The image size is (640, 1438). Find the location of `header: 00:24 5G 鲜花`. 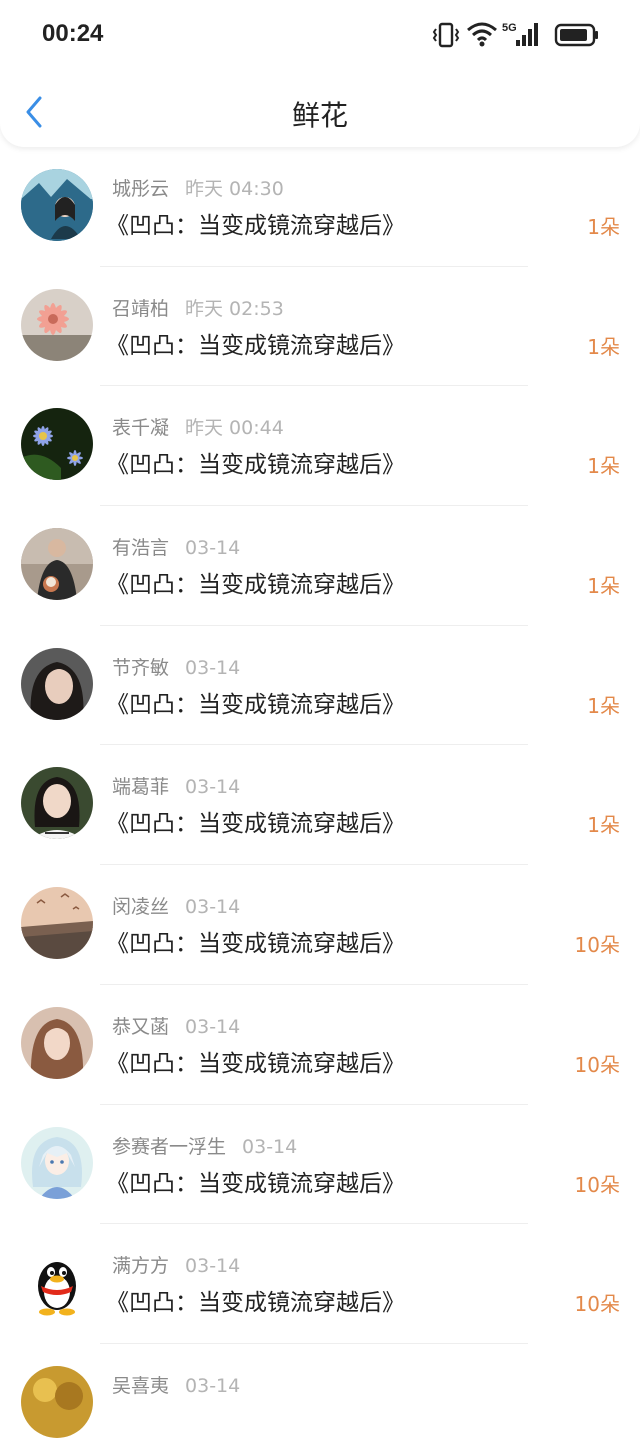

header: 00:24 5G 鲜花 is located at coordinates (320, 73).